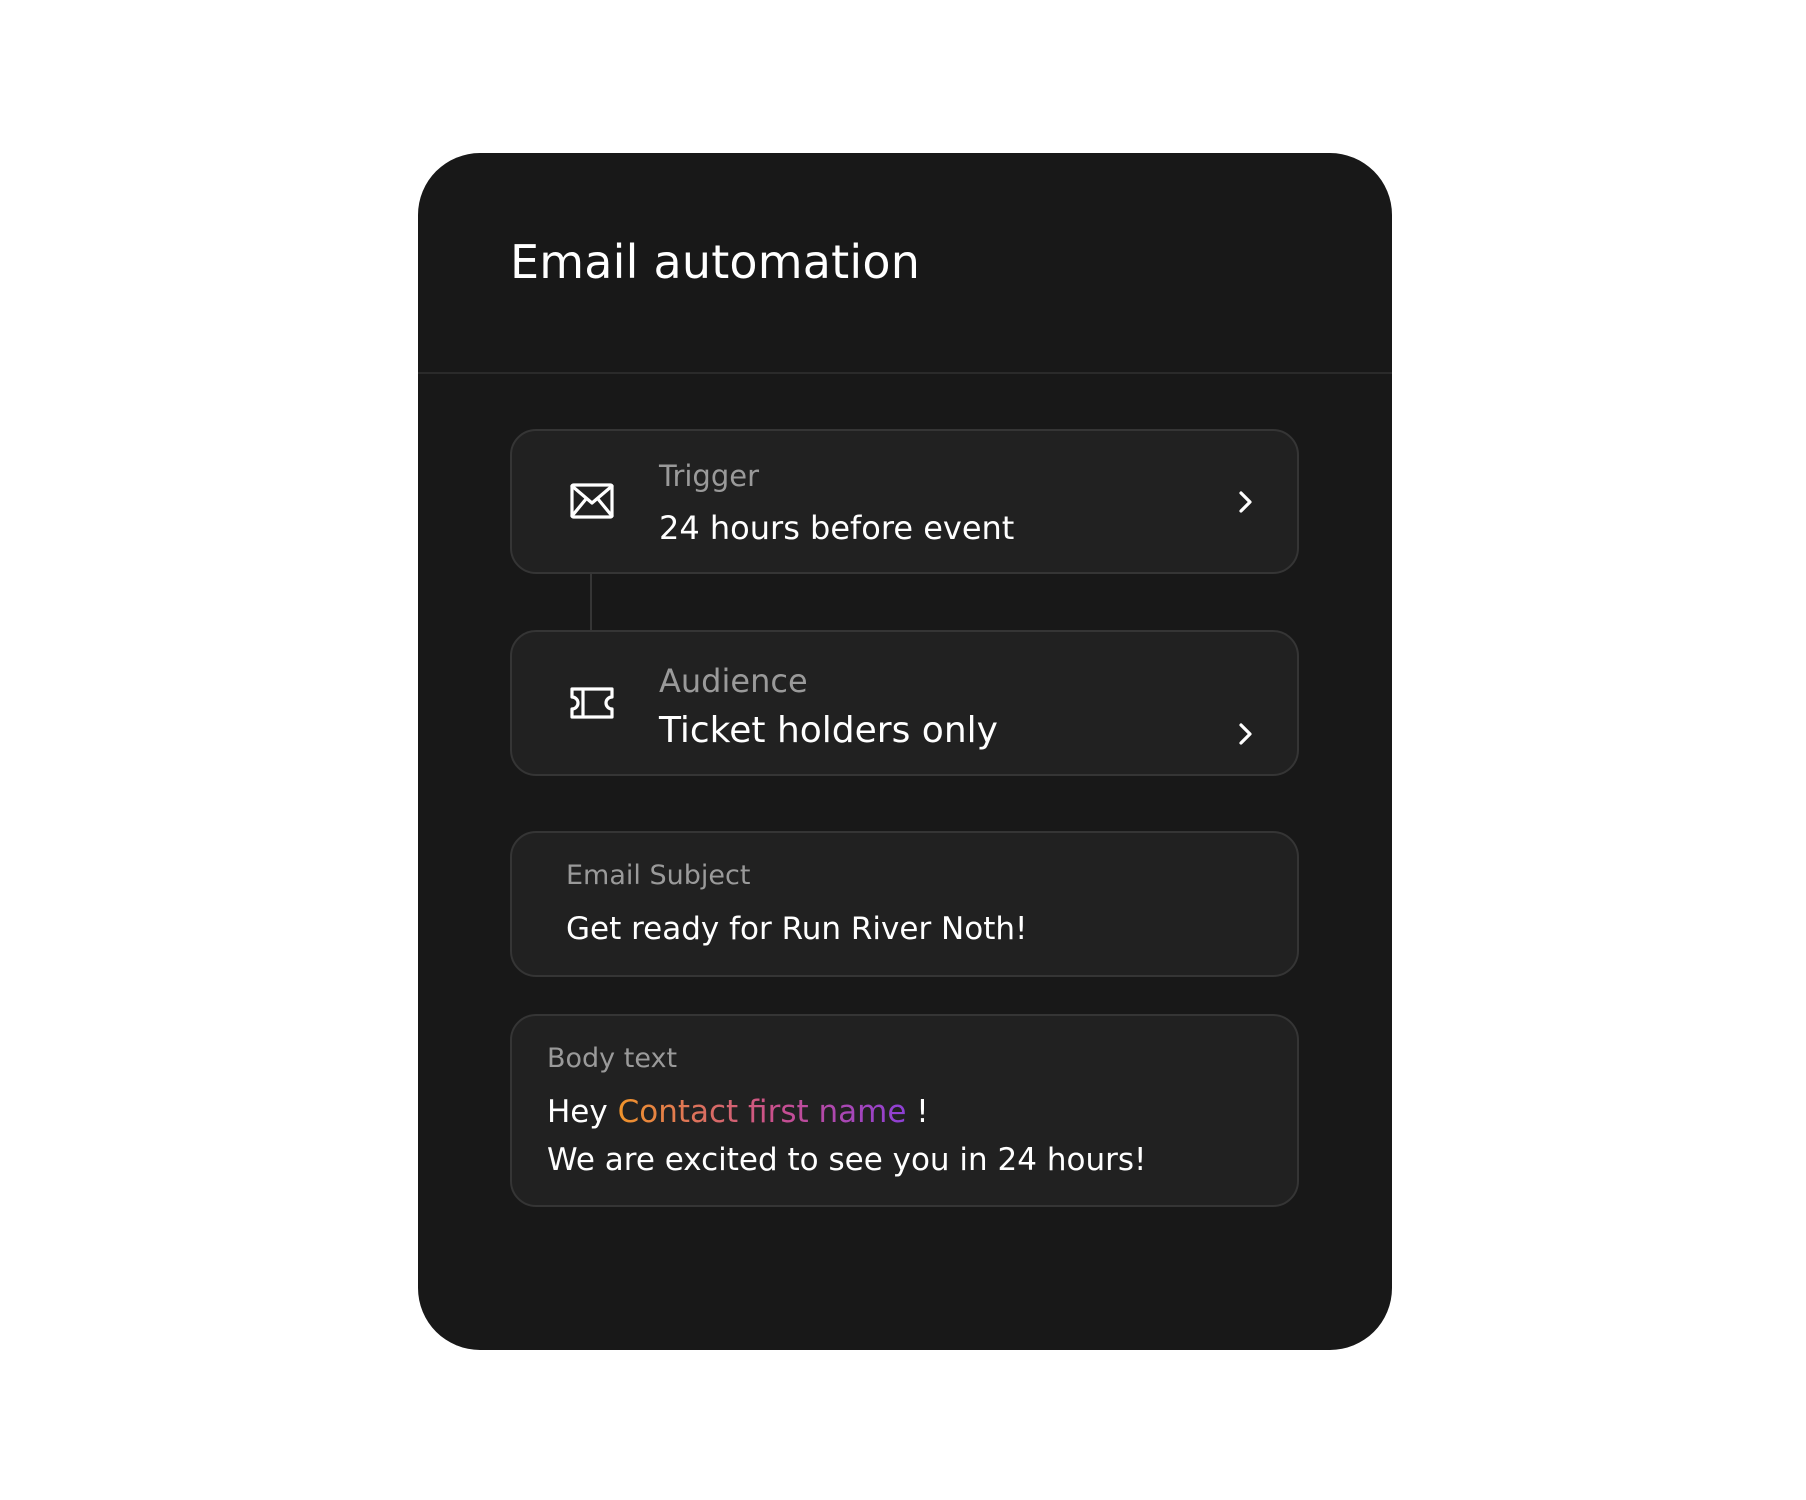  Describe the element at coordinates (592, 703) in the screenshot. I see `ticket-icon` at that location.